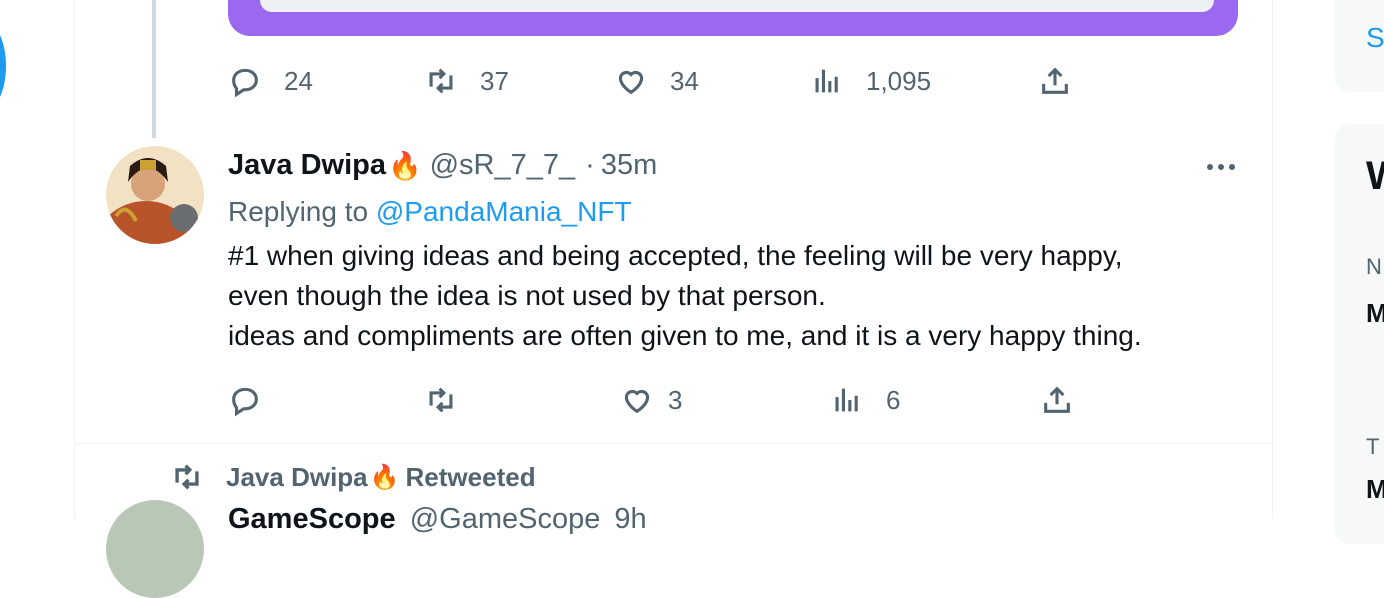 This screenshot has width=1384, height=598. Describe the element at coordinates (1373, 446) in the screenshot. I see `trend-category: T` at that location.